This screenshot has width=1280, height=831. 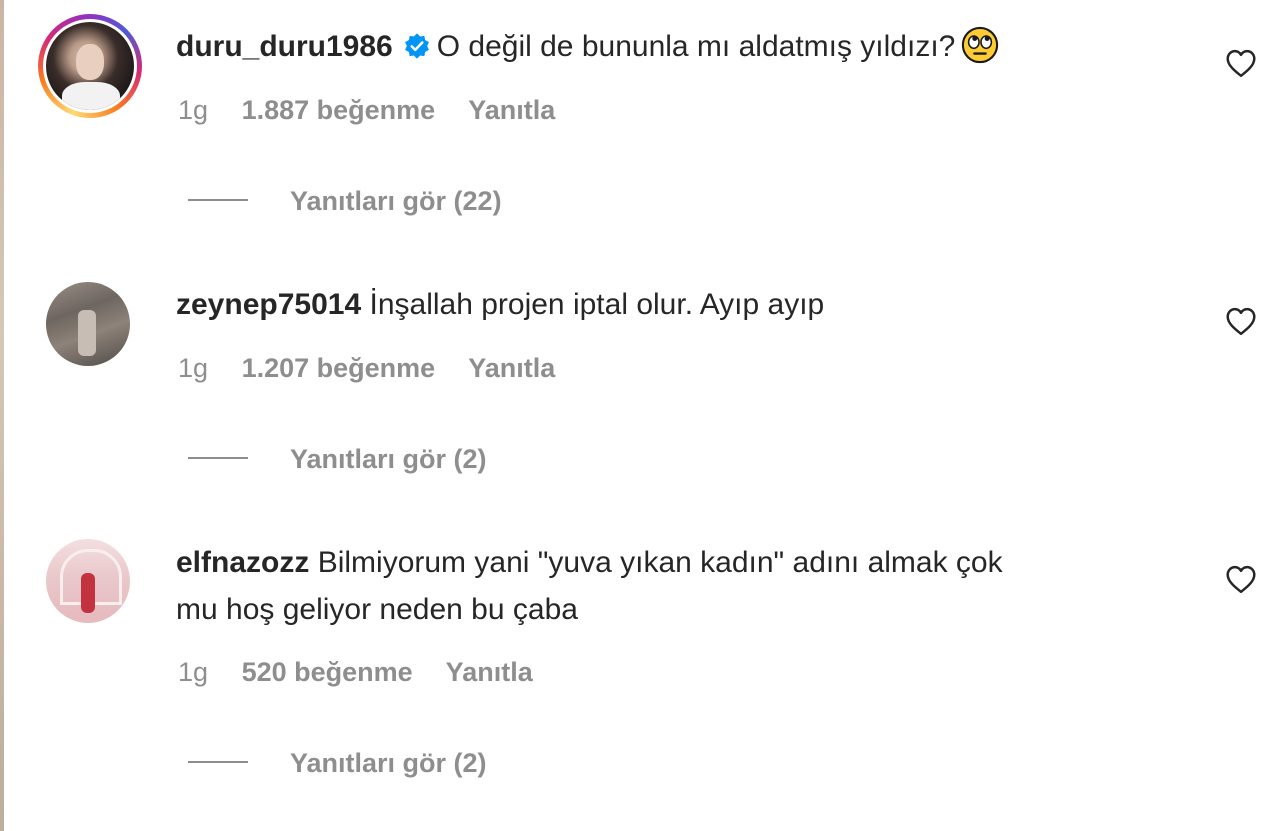 I want to click on comment-username: zeynep75014, so click(x=268, y=304).